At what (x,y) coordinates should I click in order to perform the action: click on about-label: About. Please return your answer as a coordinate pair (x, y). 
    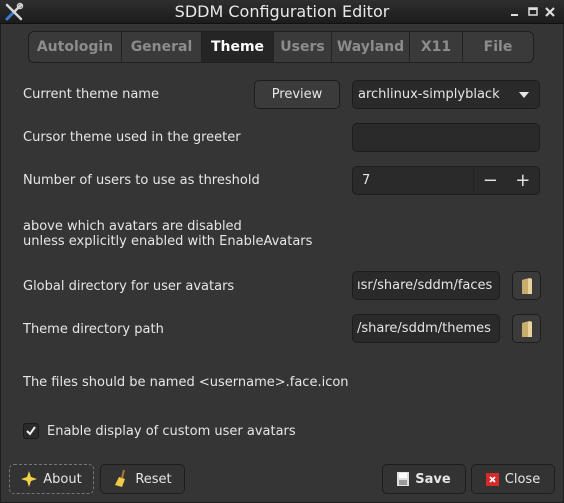
    Looking at the image, I should click on (62, 479).